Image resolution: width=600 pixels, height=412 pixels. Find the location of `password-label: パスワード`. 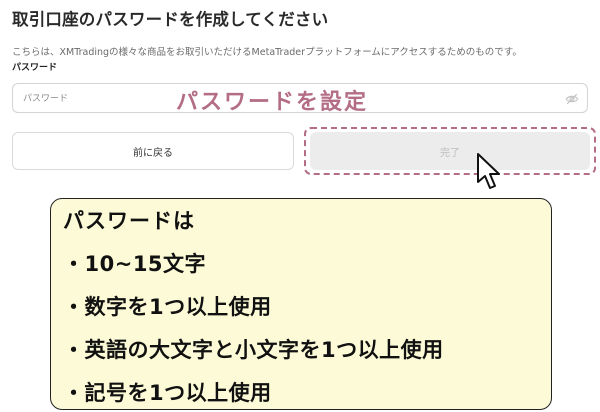

password-label: パスワード is located at coordinates (35, 68).